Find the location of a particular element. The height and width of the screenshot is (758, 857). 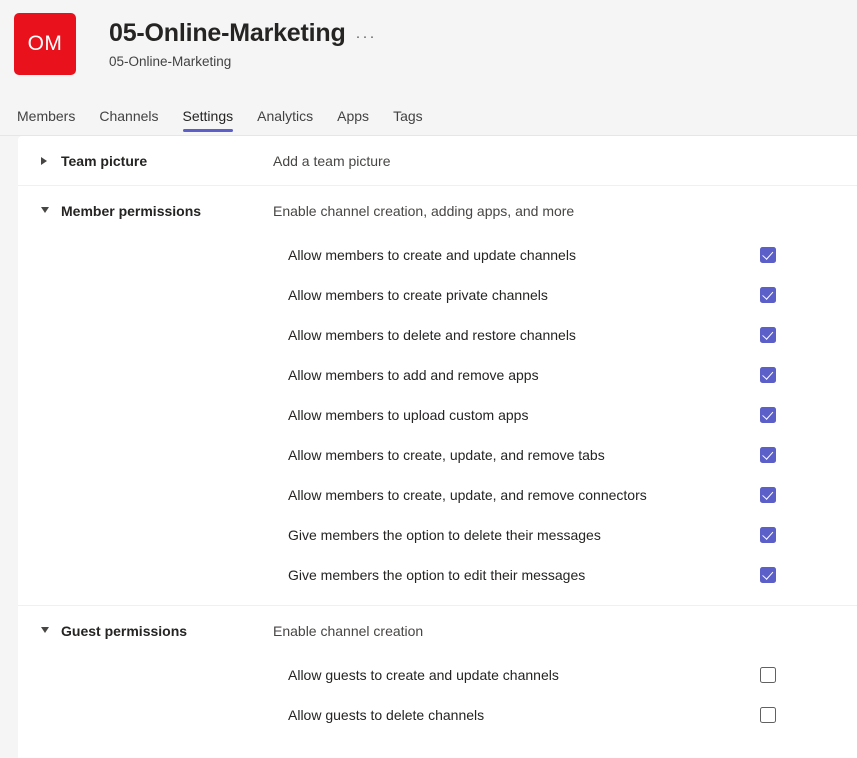

section-header: Team picture Add a team picture is located at coordinates (437, 160).